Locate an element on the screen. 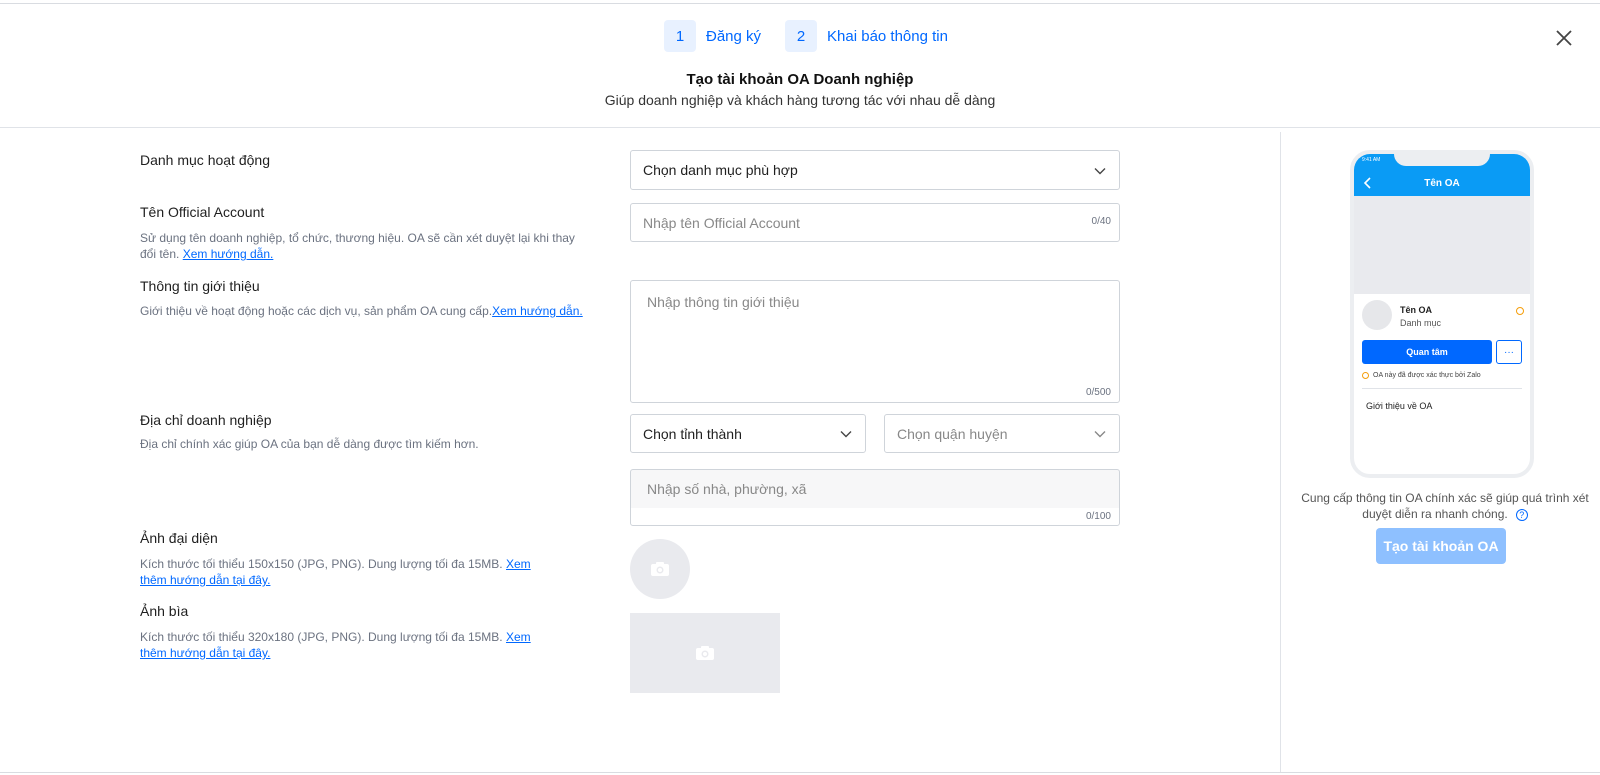  intro-guide-link: Xem hướng dẫn. is located at coordinates (537, 311).